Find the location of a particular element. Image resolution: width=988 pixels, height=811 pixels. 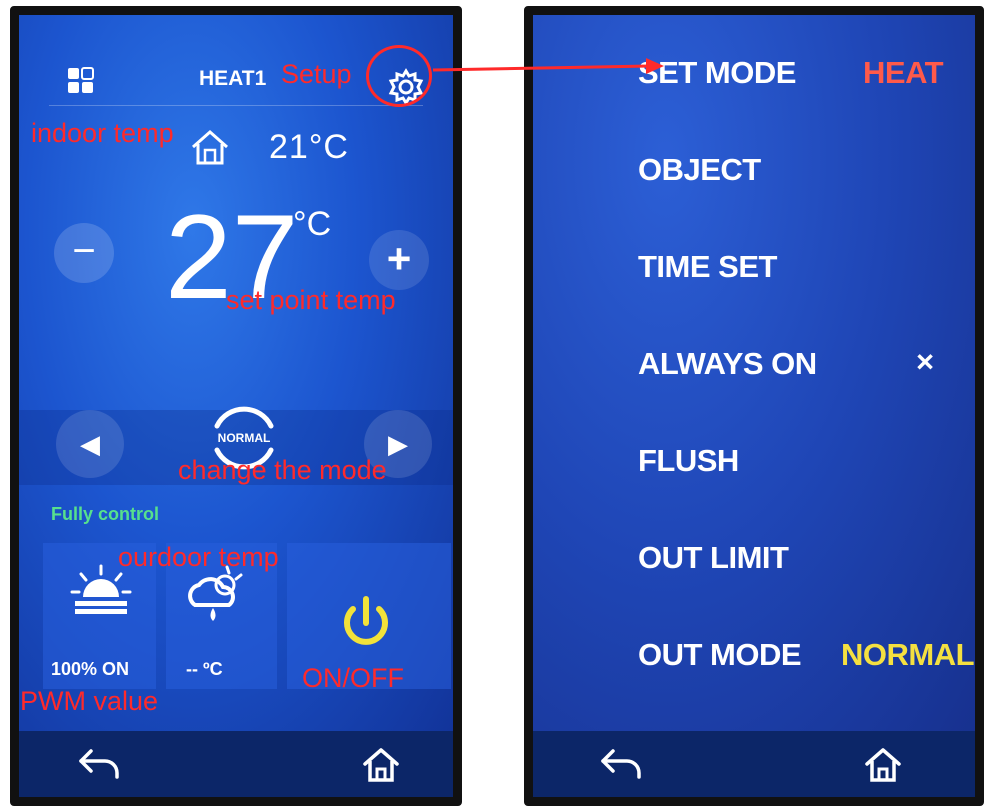

annotation-setpoint-temp: set point temp is located at coordinates (311, 300).